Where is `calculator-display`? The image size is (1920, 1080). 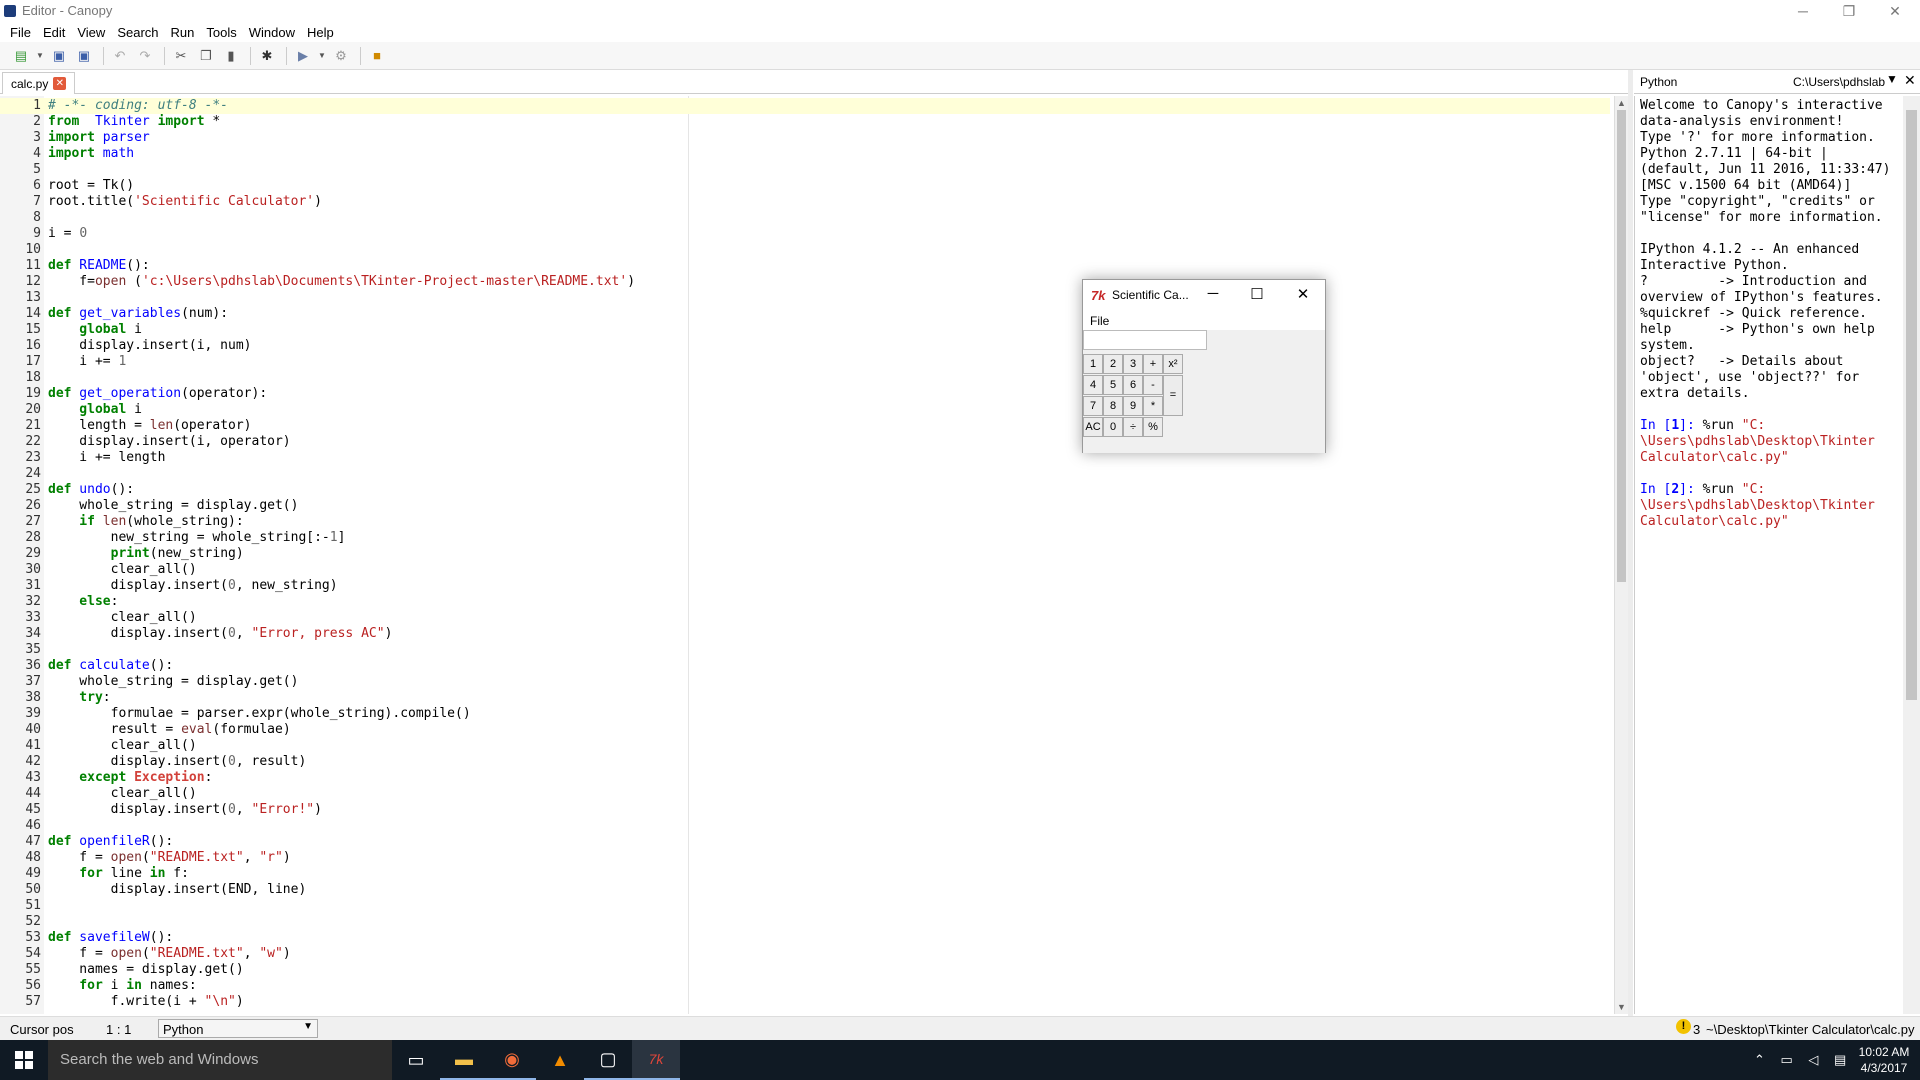
calculator-display is located at coordinates (1145, 340).